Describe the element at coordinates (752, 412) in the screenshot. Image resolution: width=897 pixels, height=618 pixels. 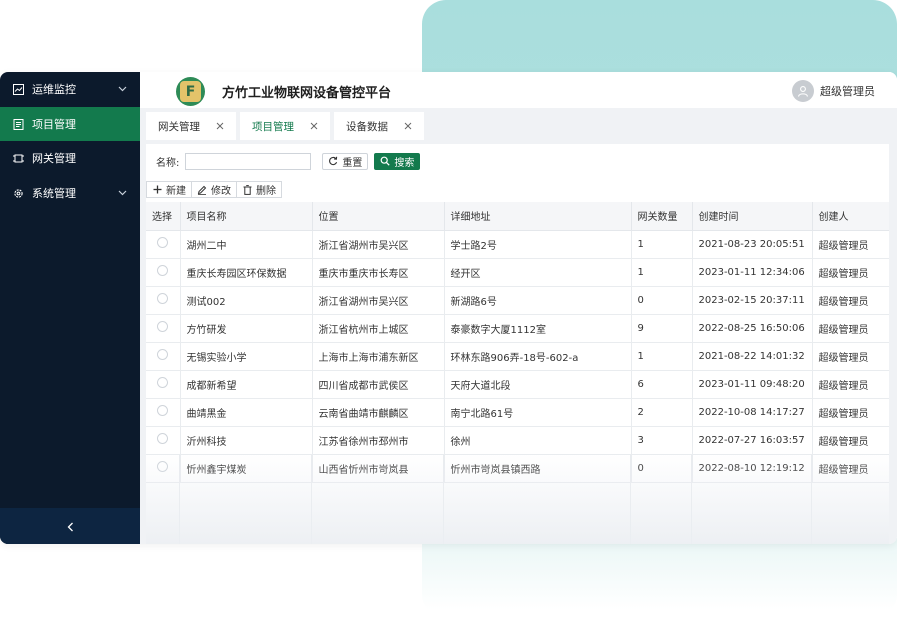
I see `cell-created-time: 2022-10-08 14:17:27` at that location.